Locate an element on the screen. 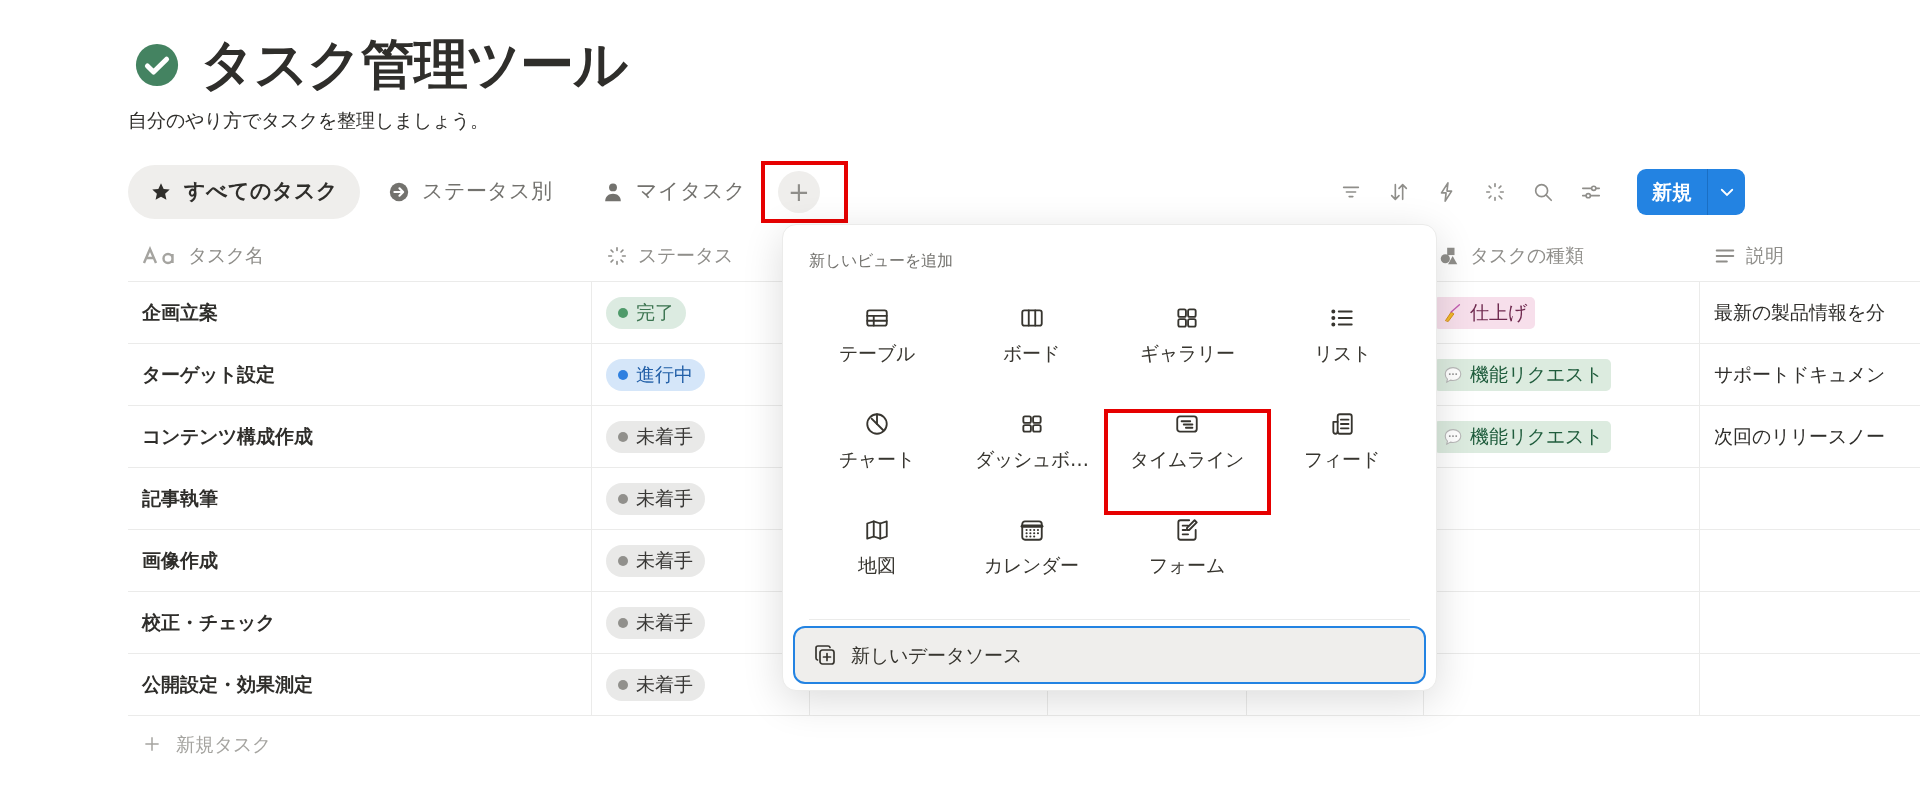 This screenshot has width=1920, height=808. view-type-option: タイムライン is located at coordinates (1187, 442).